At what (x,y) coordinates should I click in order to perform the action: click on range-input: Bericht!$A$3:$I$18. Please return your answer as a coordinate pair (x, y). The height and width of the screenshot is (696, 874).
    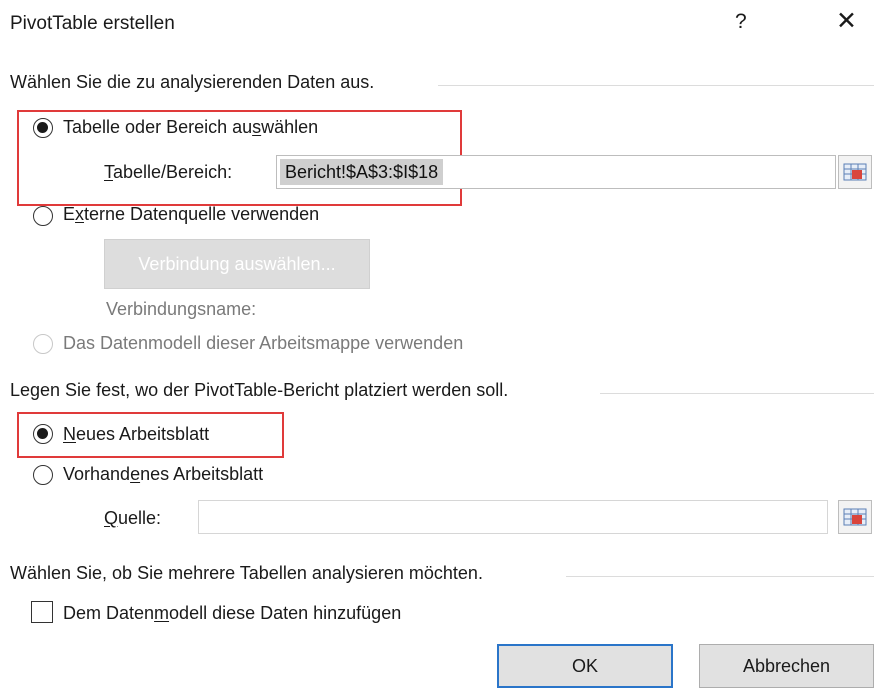
    Looking at the image, I should click on (556, 172).